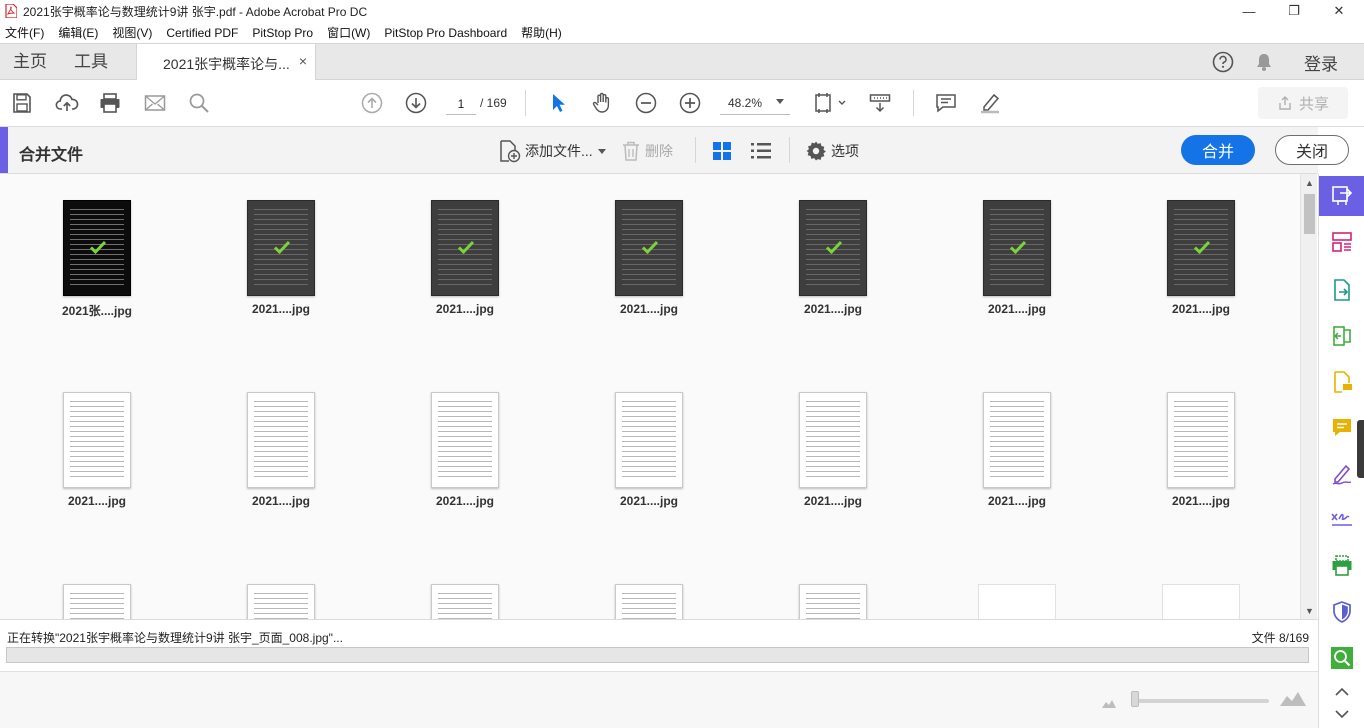  I want to click on select-cursor-icon, so click(558, 103).